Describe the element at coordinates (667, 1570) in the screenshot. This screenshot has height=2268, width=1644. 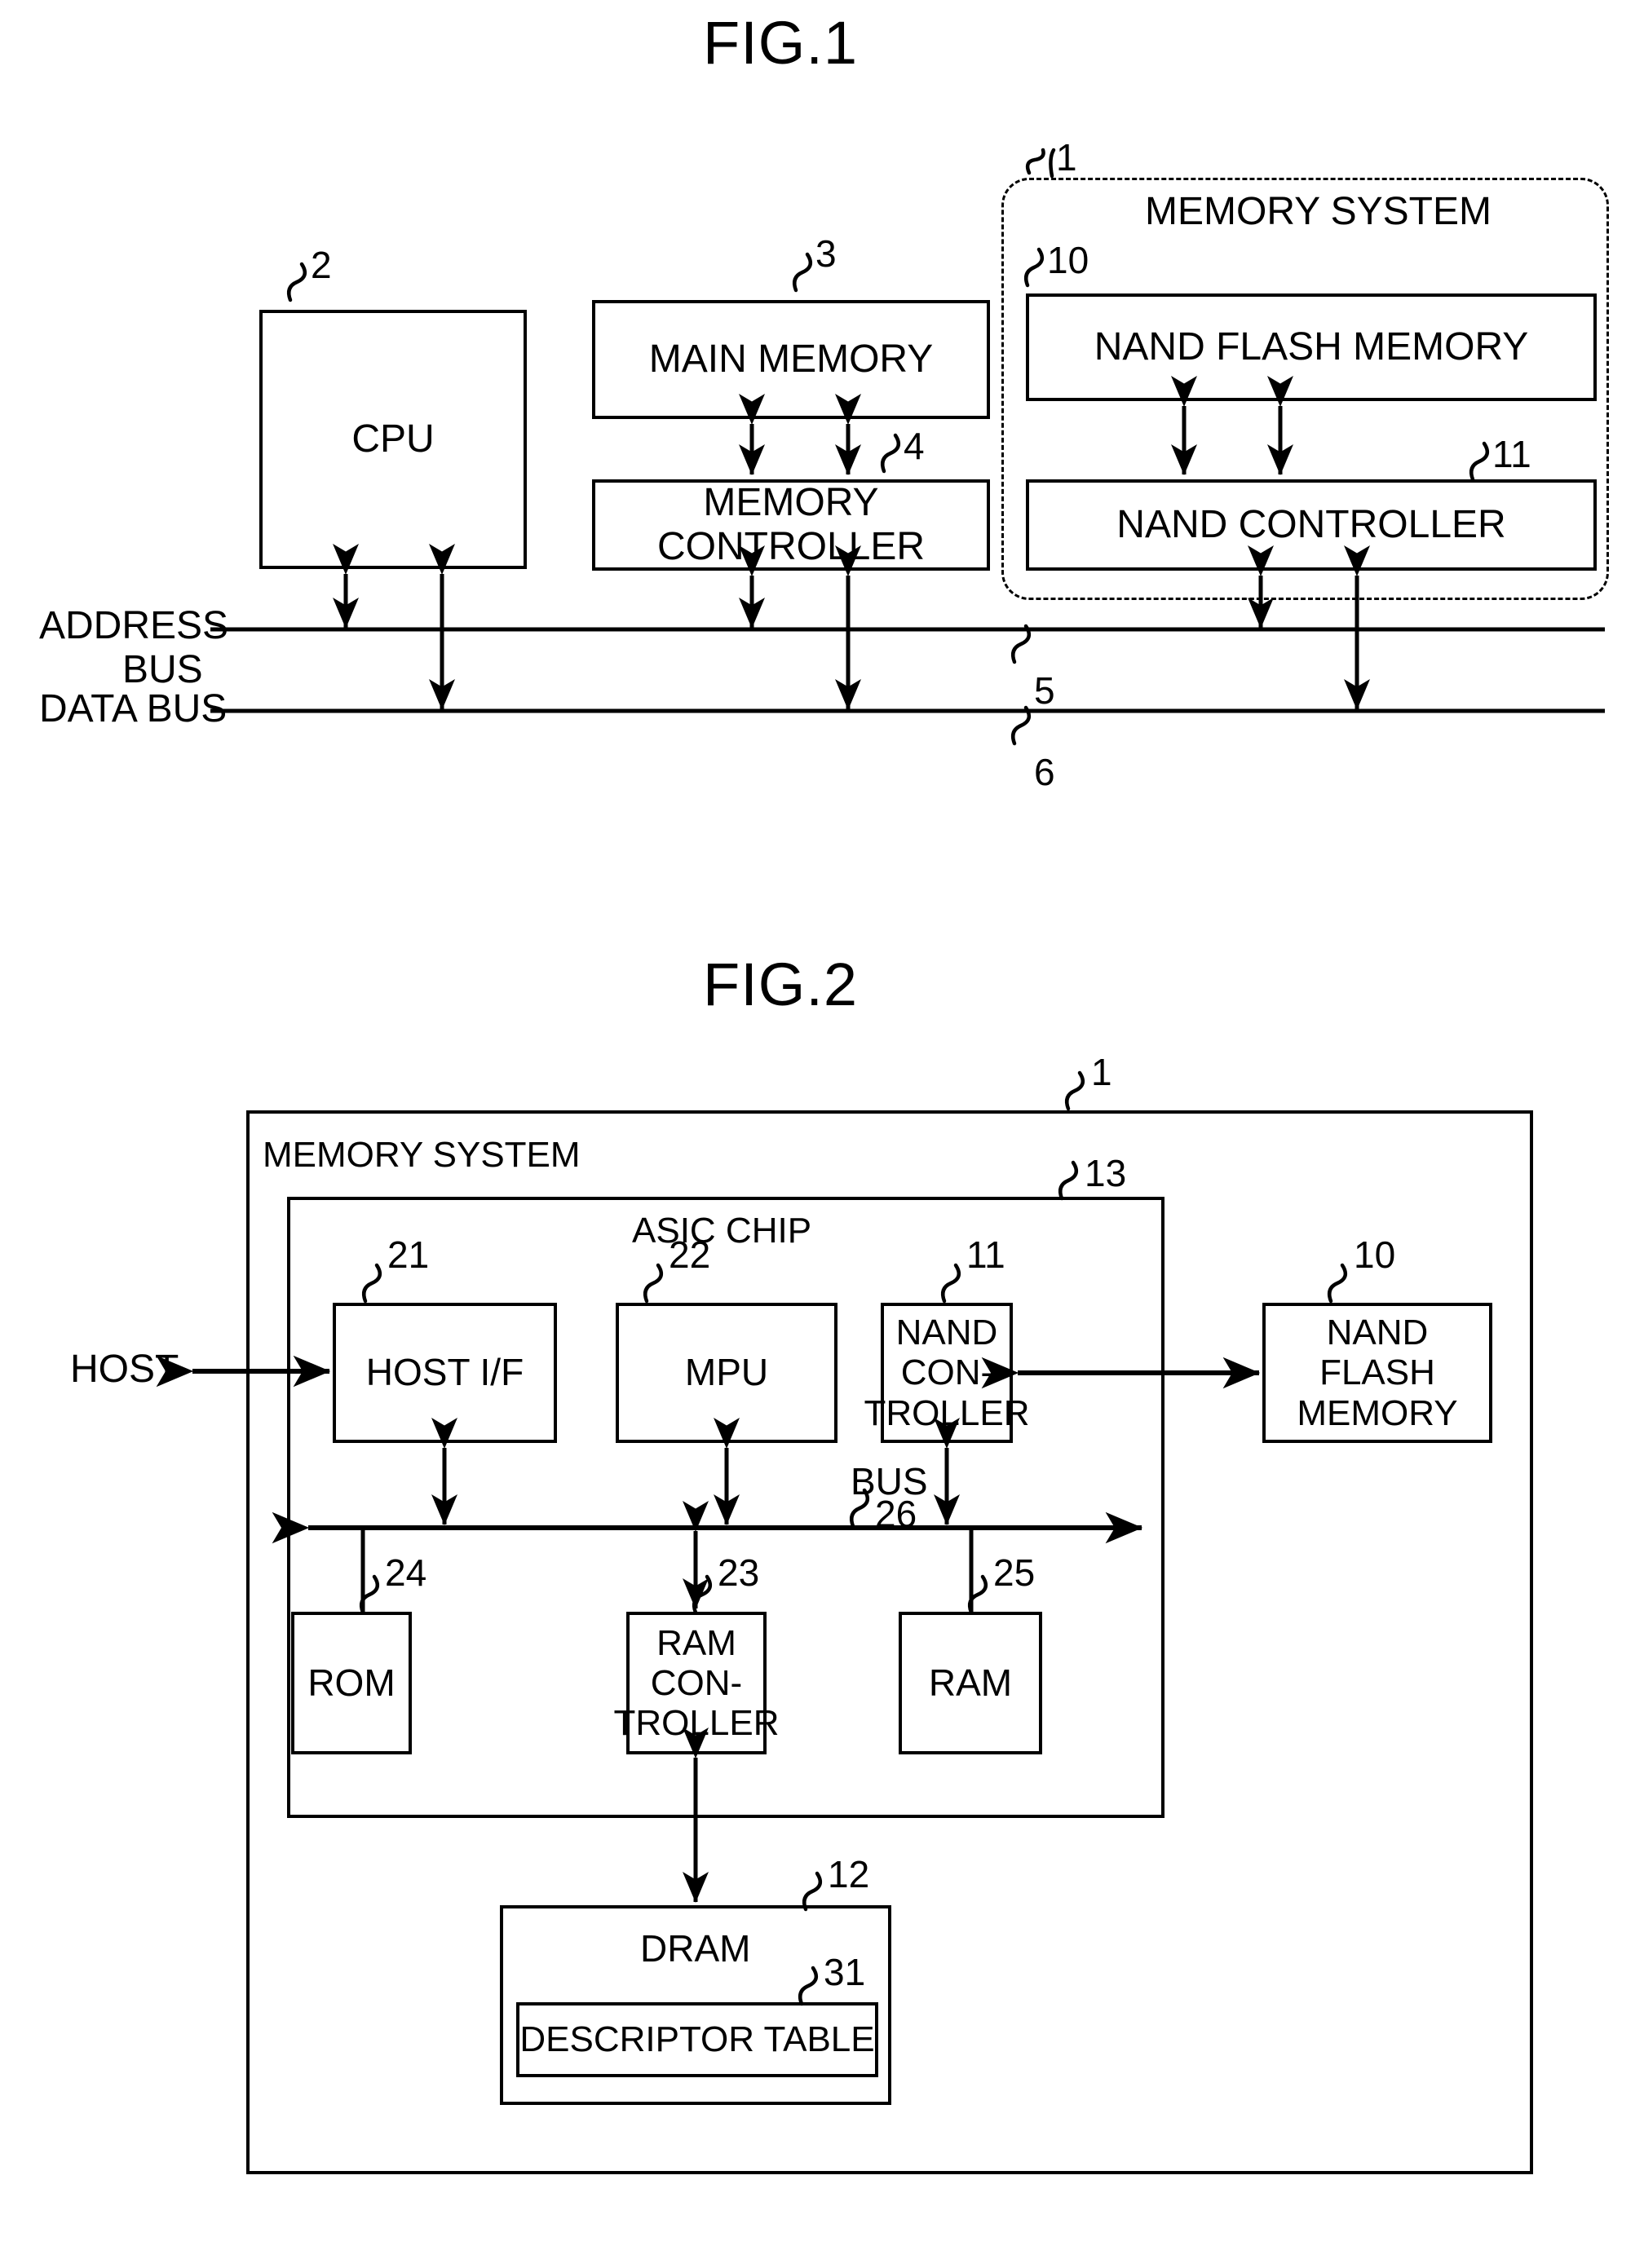
I see `bus-stubs-bottom` at that location.